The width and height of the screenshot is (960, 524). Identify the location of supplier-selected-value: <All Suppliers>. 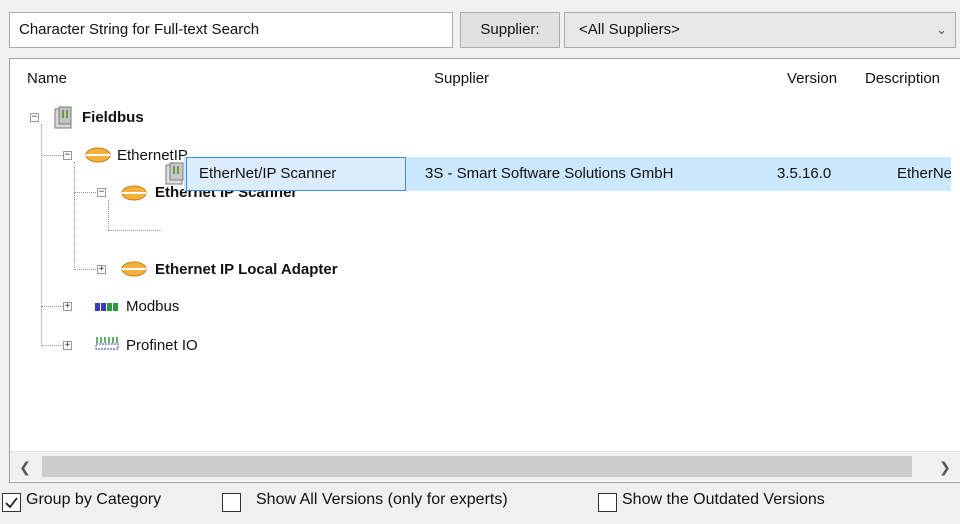
(629, 29).